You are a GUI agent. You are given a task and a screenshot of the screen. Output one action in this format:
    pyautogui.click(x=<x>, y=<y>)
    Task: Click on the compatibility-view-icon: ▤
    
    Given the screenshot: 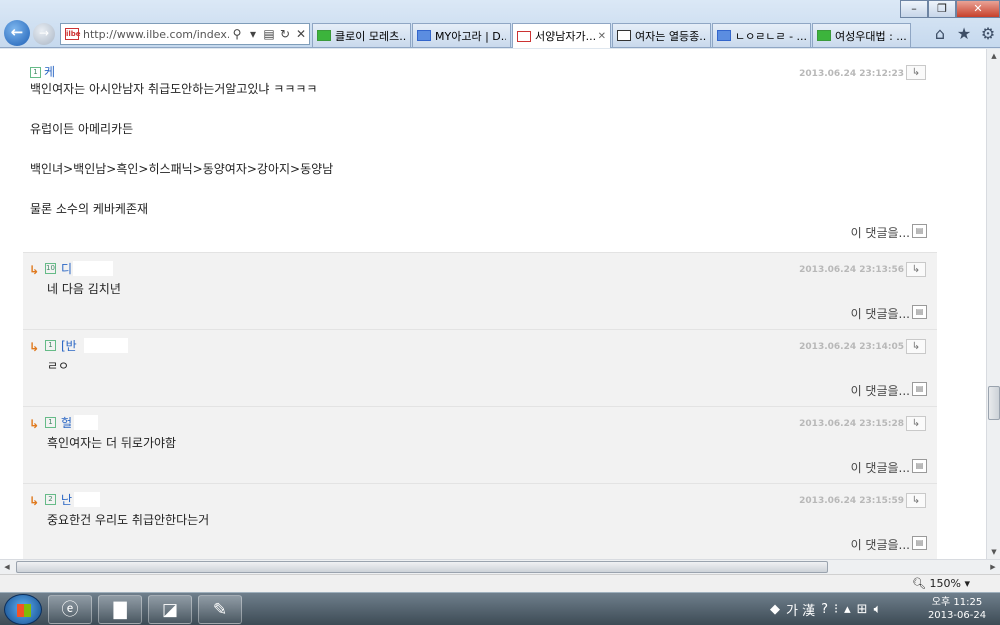 What is the action you would take?
    pyautogui.click(x=269, y=34)
    